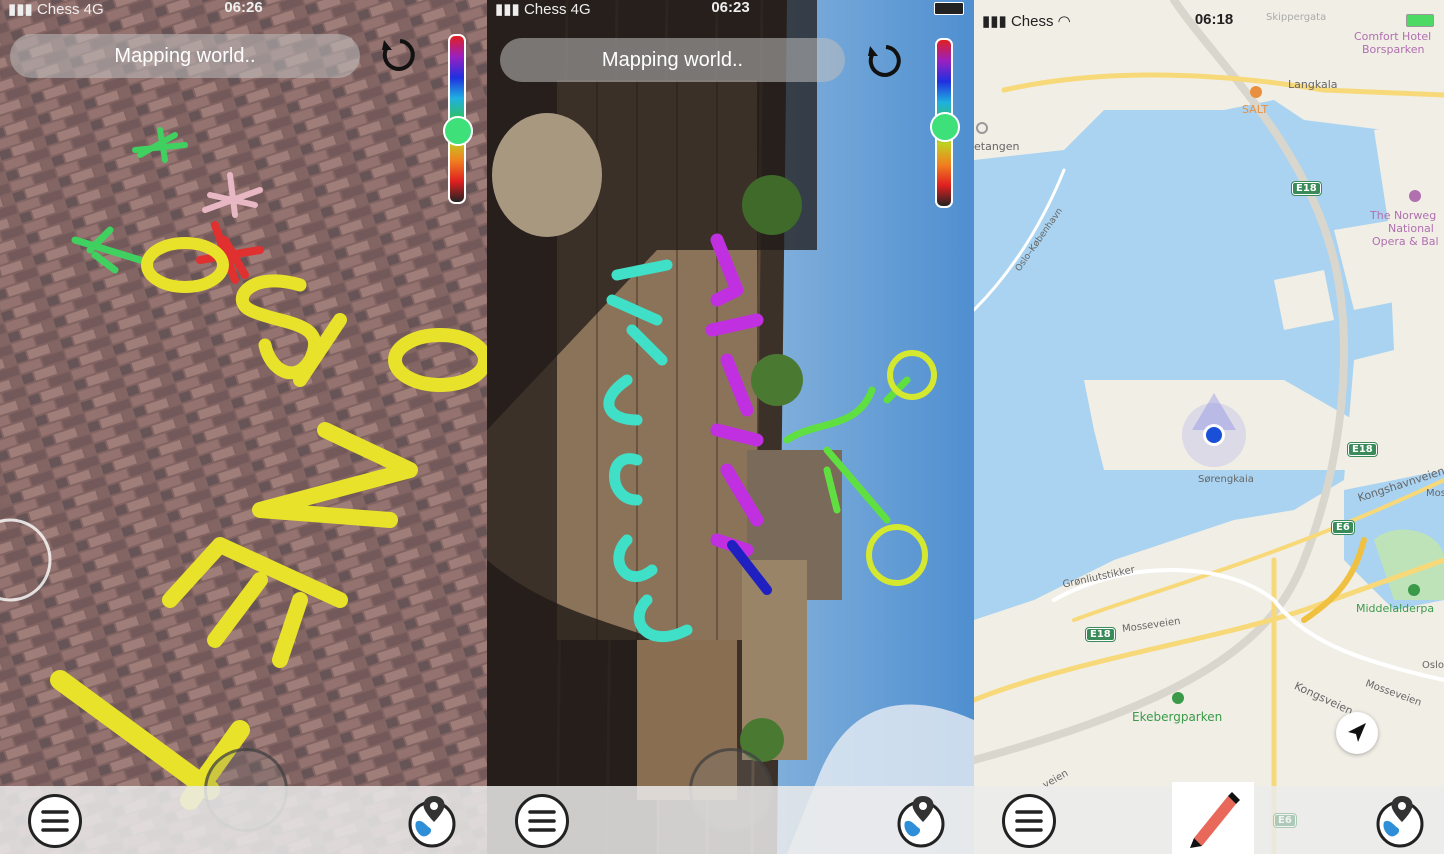  Describe the element at coordinates (1313, 84) in the screenshot. I see `map-label: Langkala` at that location.